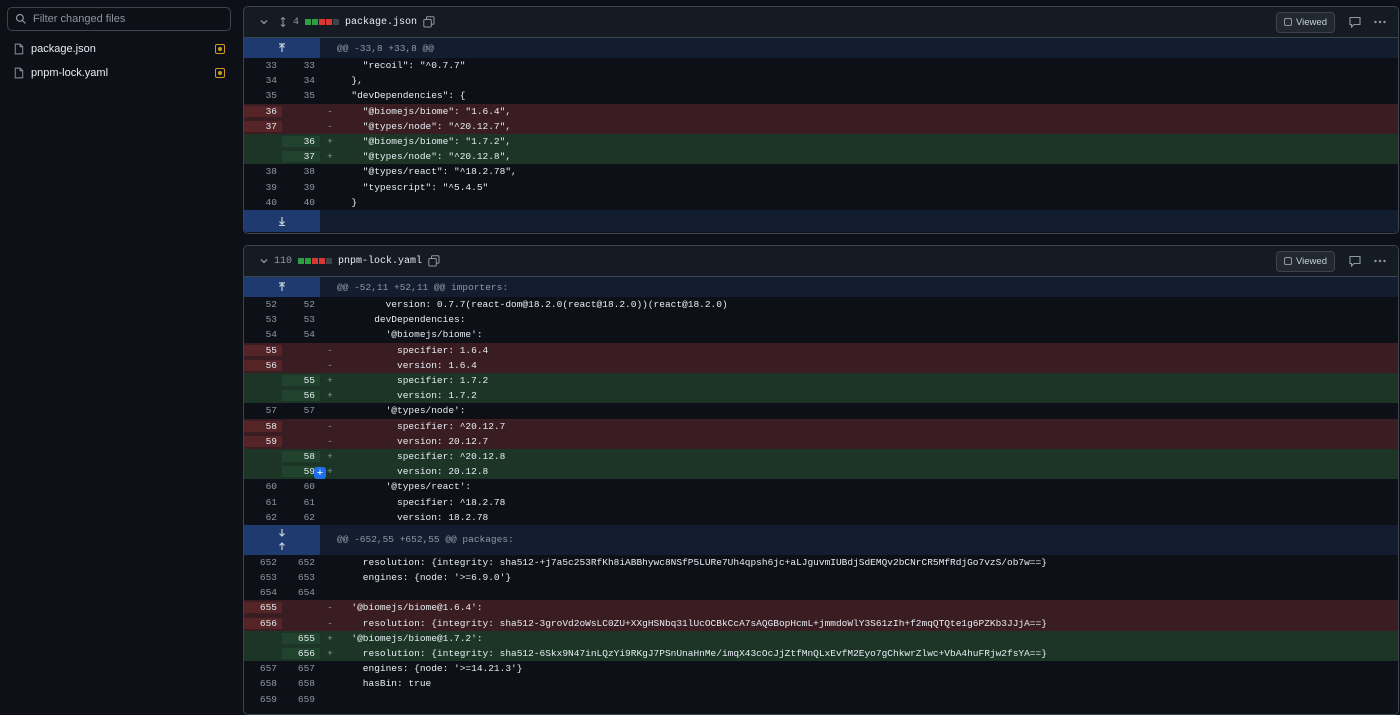 The image size is (1400, 715). I want to click on added-line: 37 + "@types/node": "^20.12.8",, so click(821, 157).